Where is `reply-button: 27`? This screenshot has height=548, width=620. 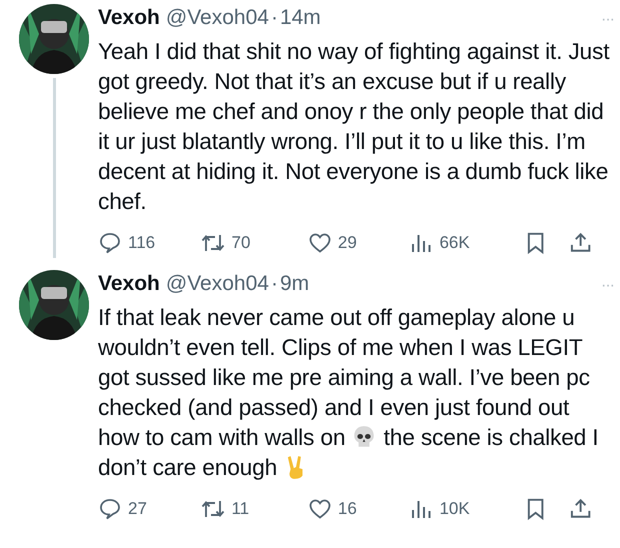
reply-button: 27 is located at coordinates (150, 509).